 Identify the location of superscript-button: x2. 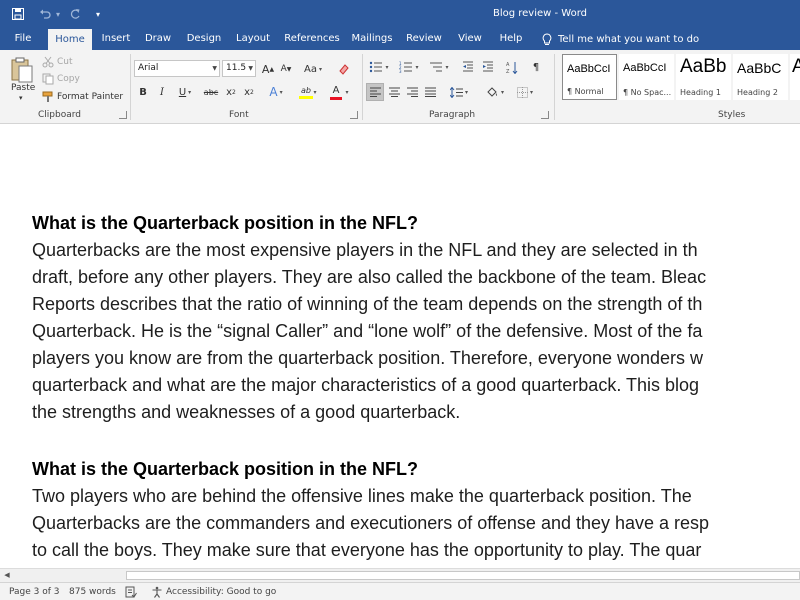
(249, 92).